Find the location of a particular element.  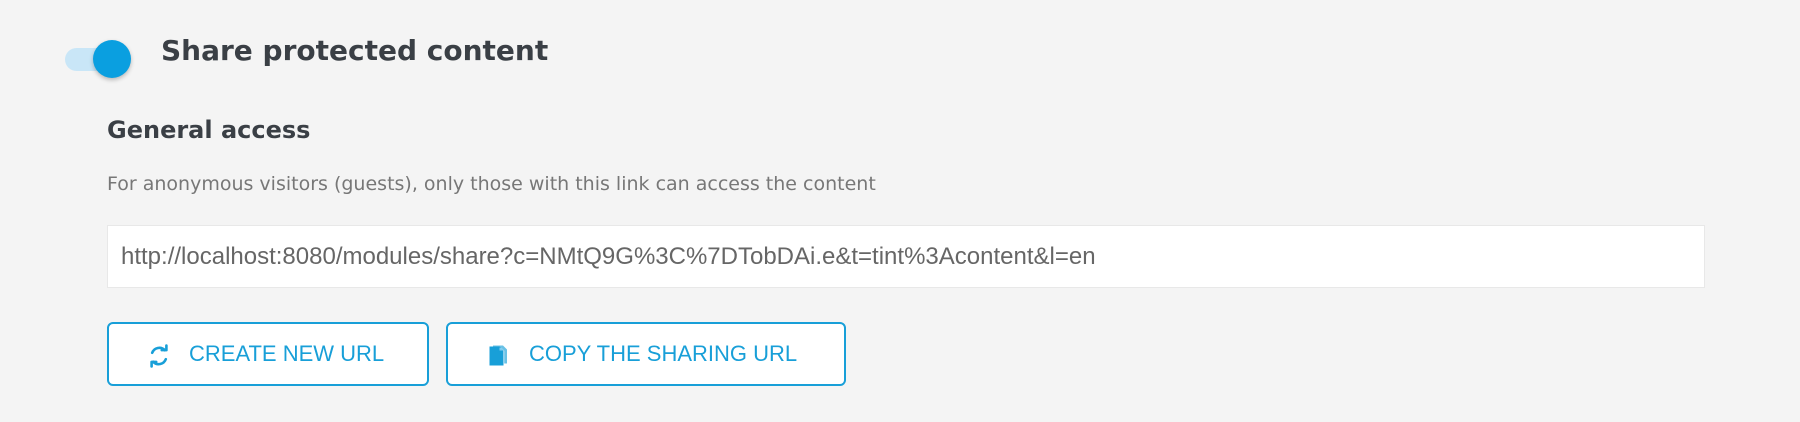

share-protected-content-title: Share protected content is located at coordinates (355, 50).